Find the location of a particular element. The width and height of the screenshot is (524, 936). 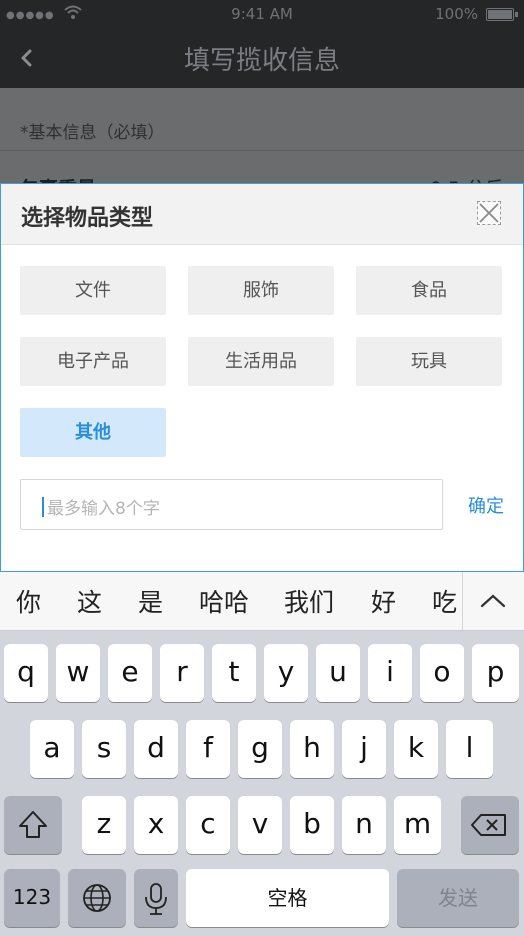

close-icon is located at coordinates (489, 213).